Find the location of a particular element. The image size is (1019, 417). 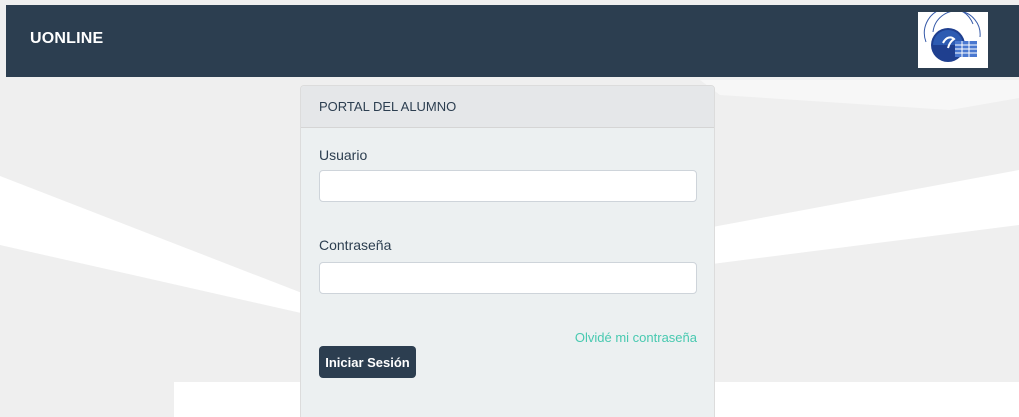

university-logo is located at coordinates (953, 40).